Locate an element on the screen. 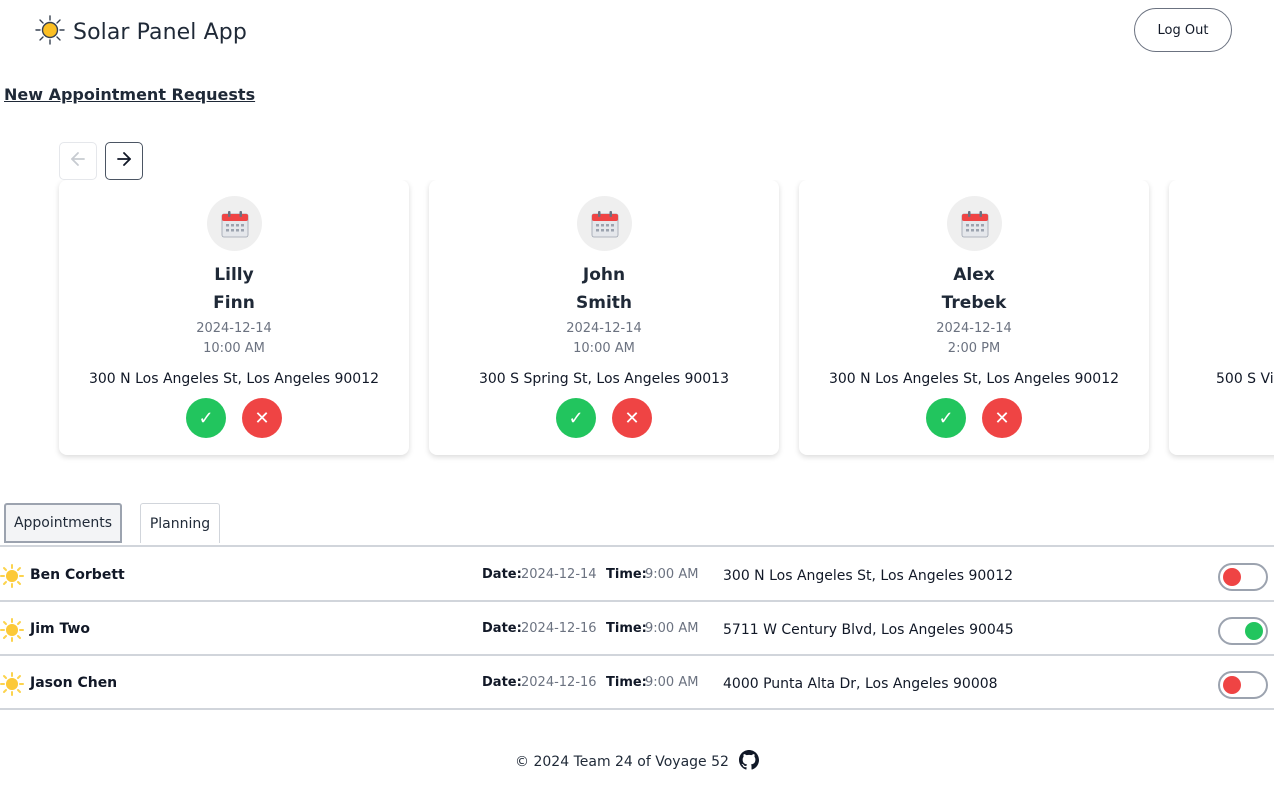  view-tabs: Appointments Planning is located at coordinates (637, 525).